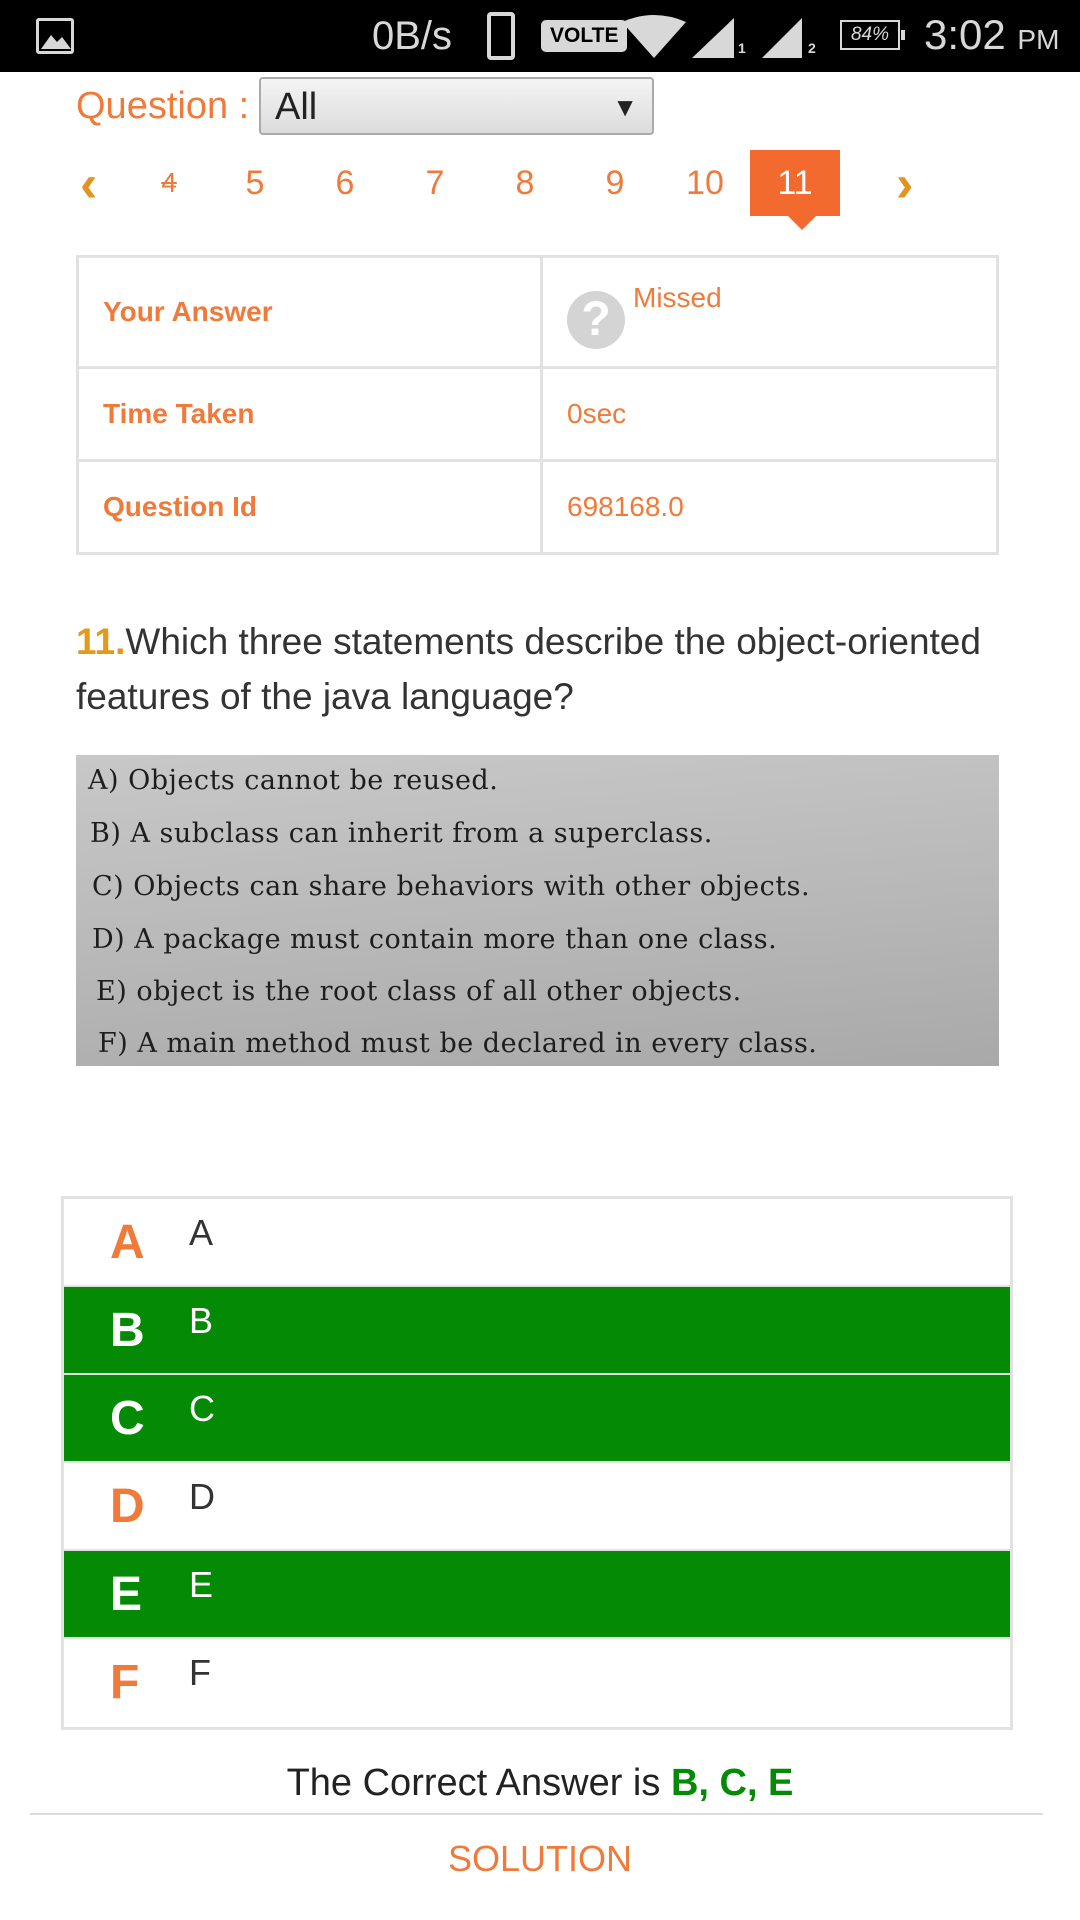  Describe the element at coordinates (596, 320) in the screenshot. I see `question-mark-icon: ?` at that location.